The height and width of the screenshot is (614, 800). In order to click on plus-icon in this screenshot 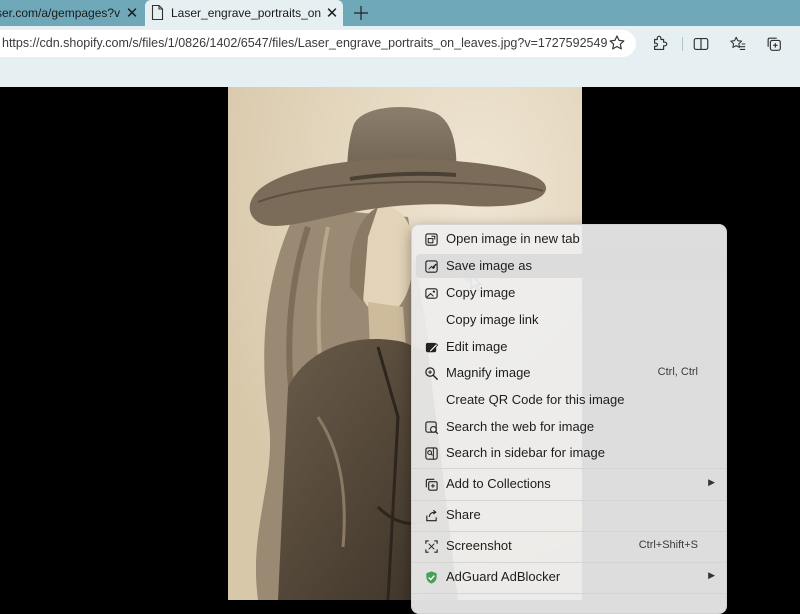, I will do `click(361, 13)`.